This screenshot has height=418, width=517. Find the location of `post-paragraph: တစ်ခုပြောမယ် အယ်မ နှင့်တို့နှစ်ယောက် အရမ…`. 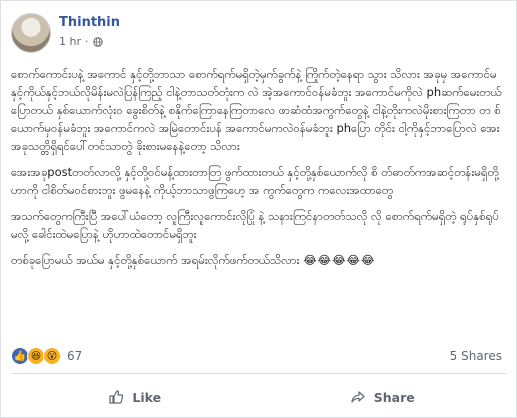

post-paragraph: တစ်ခုပြောမယ် အယ်မ နှင့်တို့နှစ်ယောက် အရမ… is located at coordinates (257, 260).